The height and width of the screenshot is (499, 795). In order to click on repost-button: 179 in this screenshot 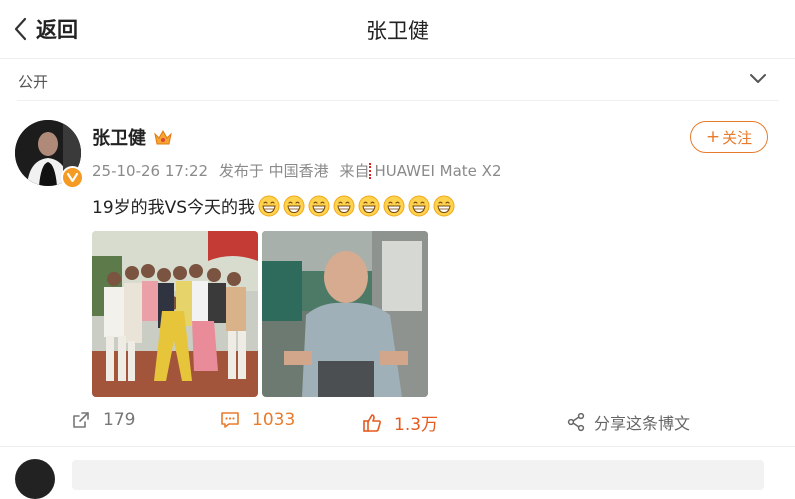, I will do `click(103, 420)`.